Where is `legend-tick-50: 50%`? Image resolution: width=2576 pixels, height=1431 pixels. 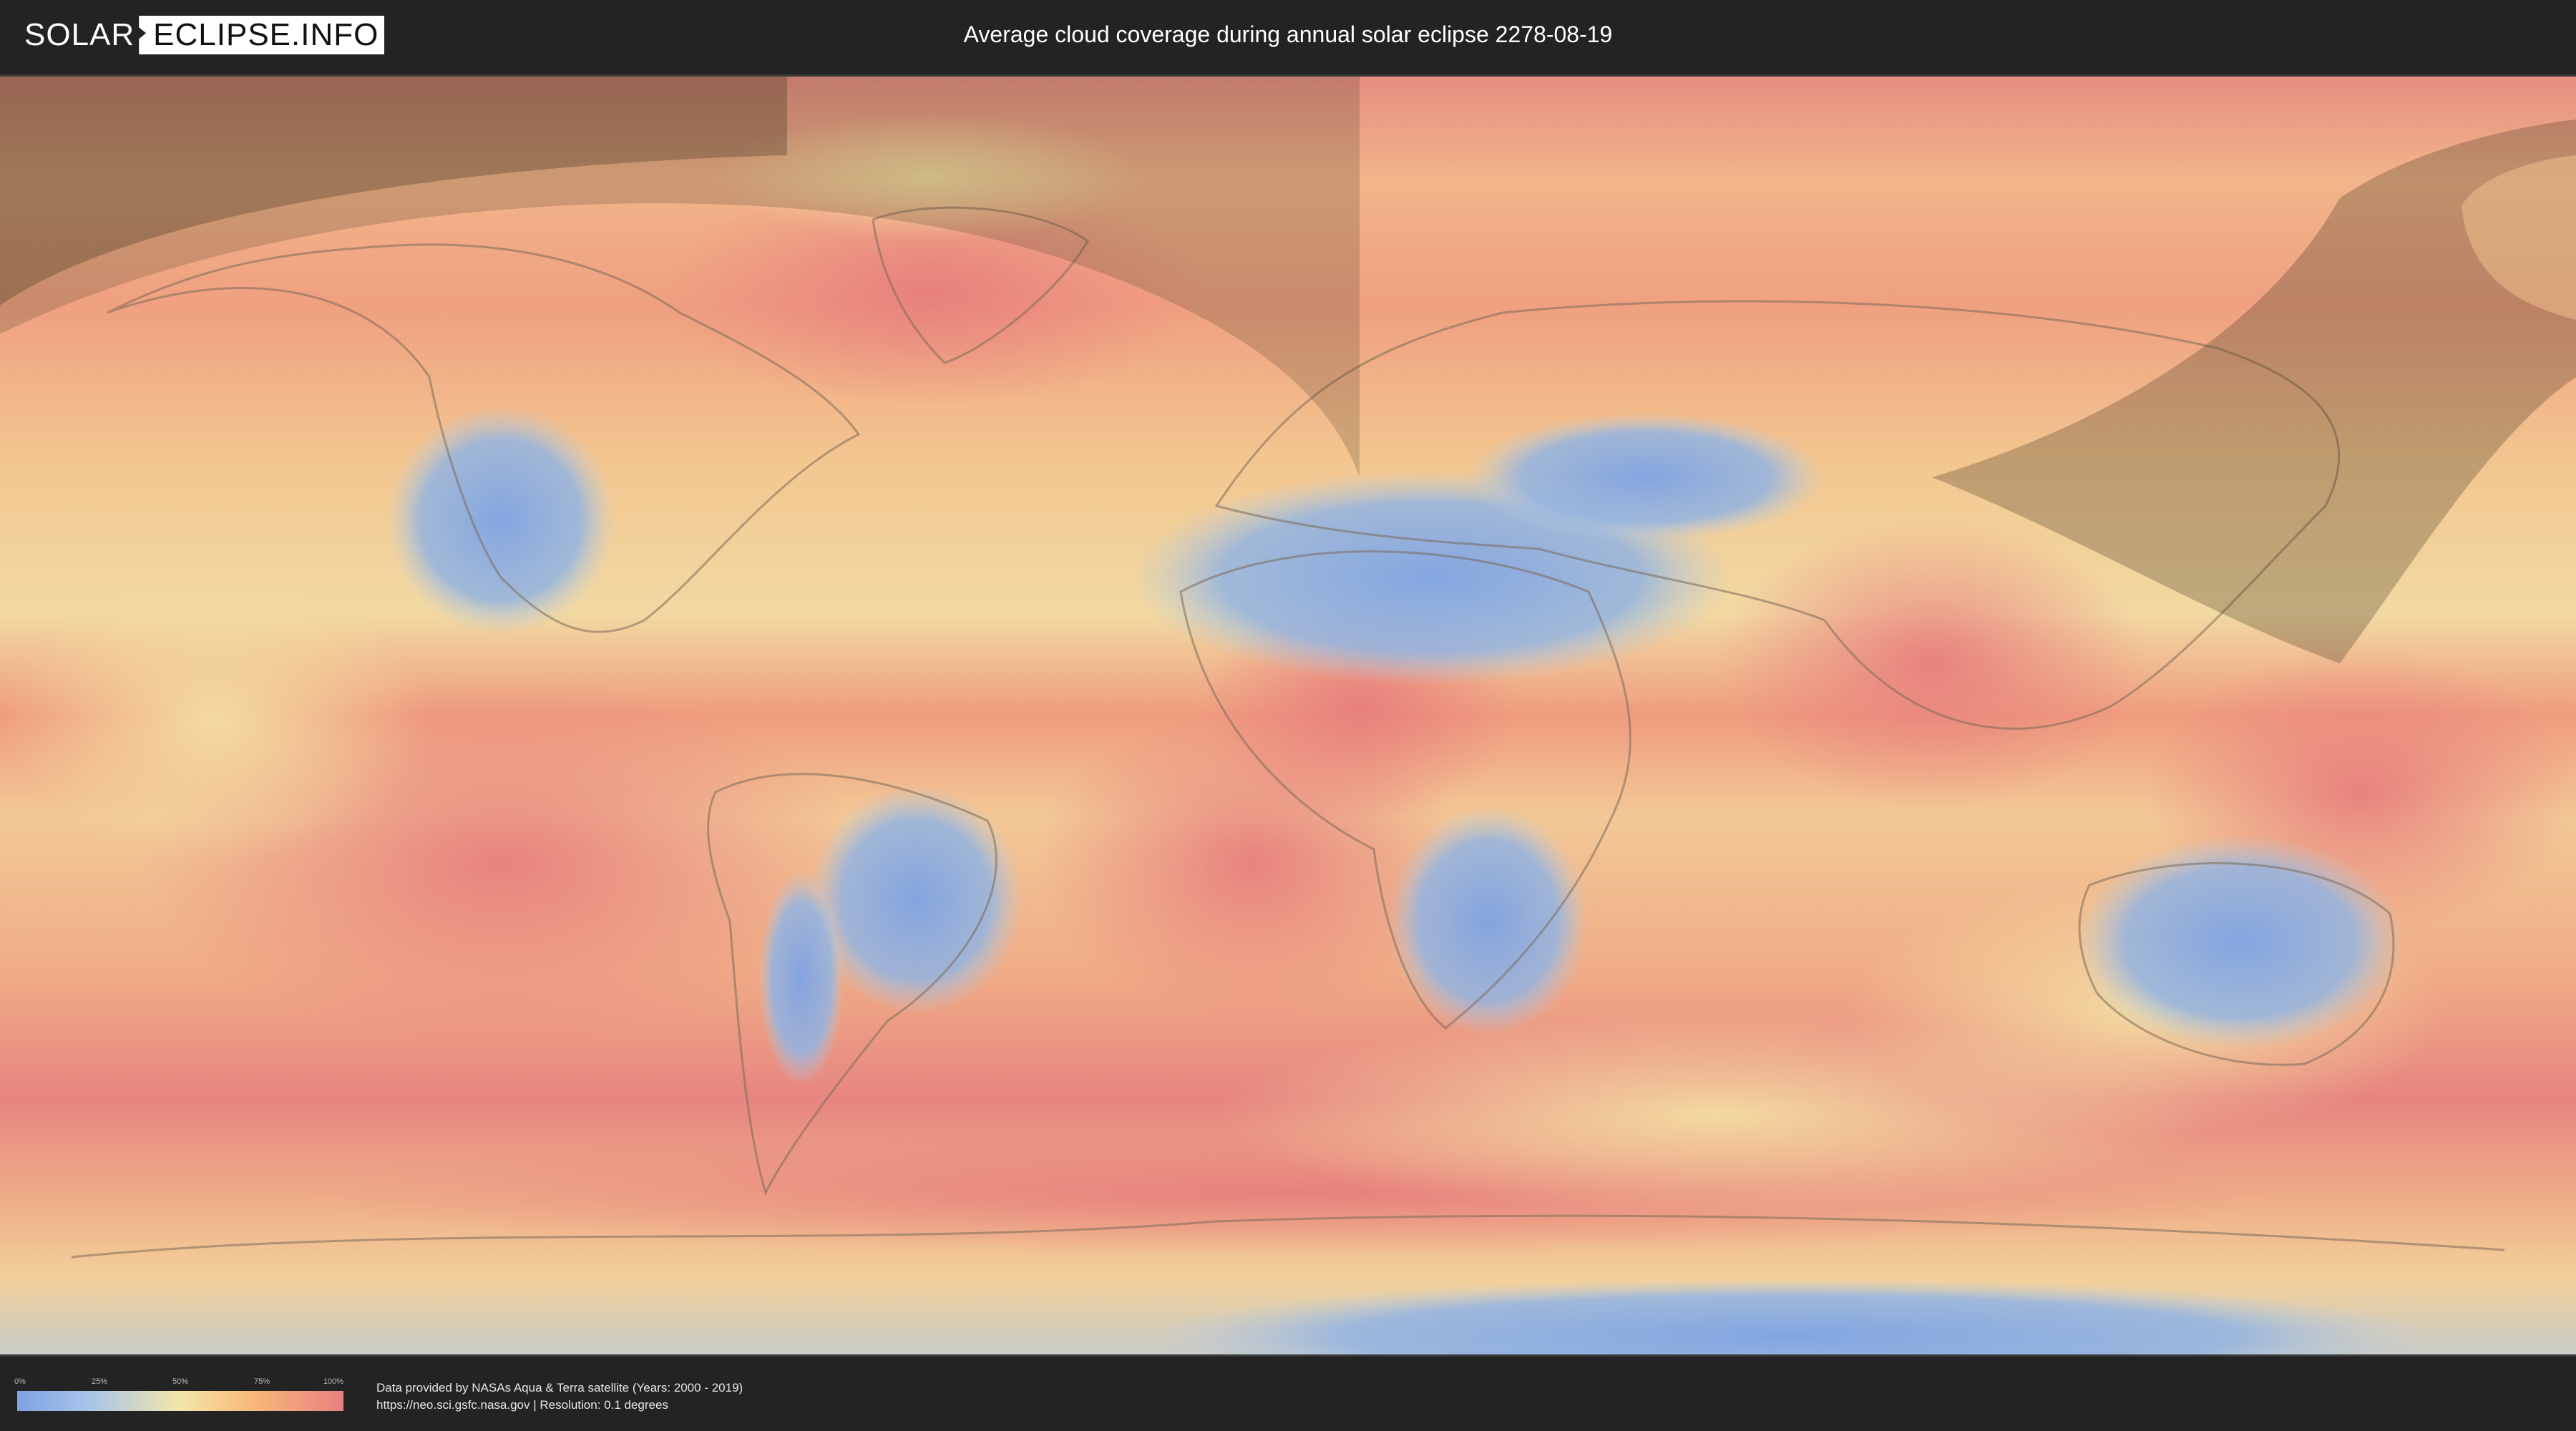
legend-tick-50: 50% is located at coordinates (180, 1382).